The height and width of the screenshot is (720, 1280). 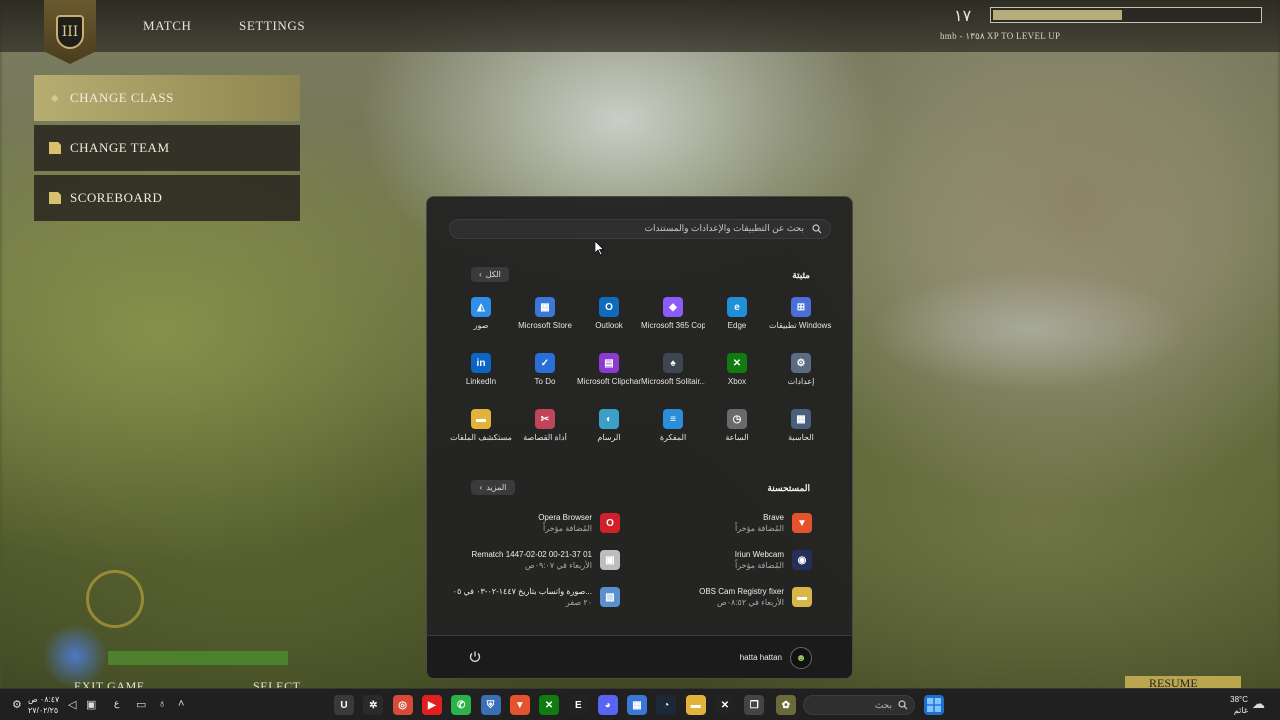 I want to click on pinned-app: ✓ To Do, so click(x=545, y=380).